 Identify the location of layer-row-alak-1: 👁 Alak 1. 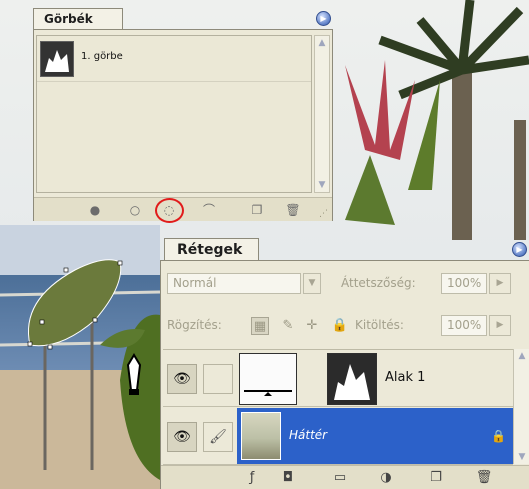
(338, 378).